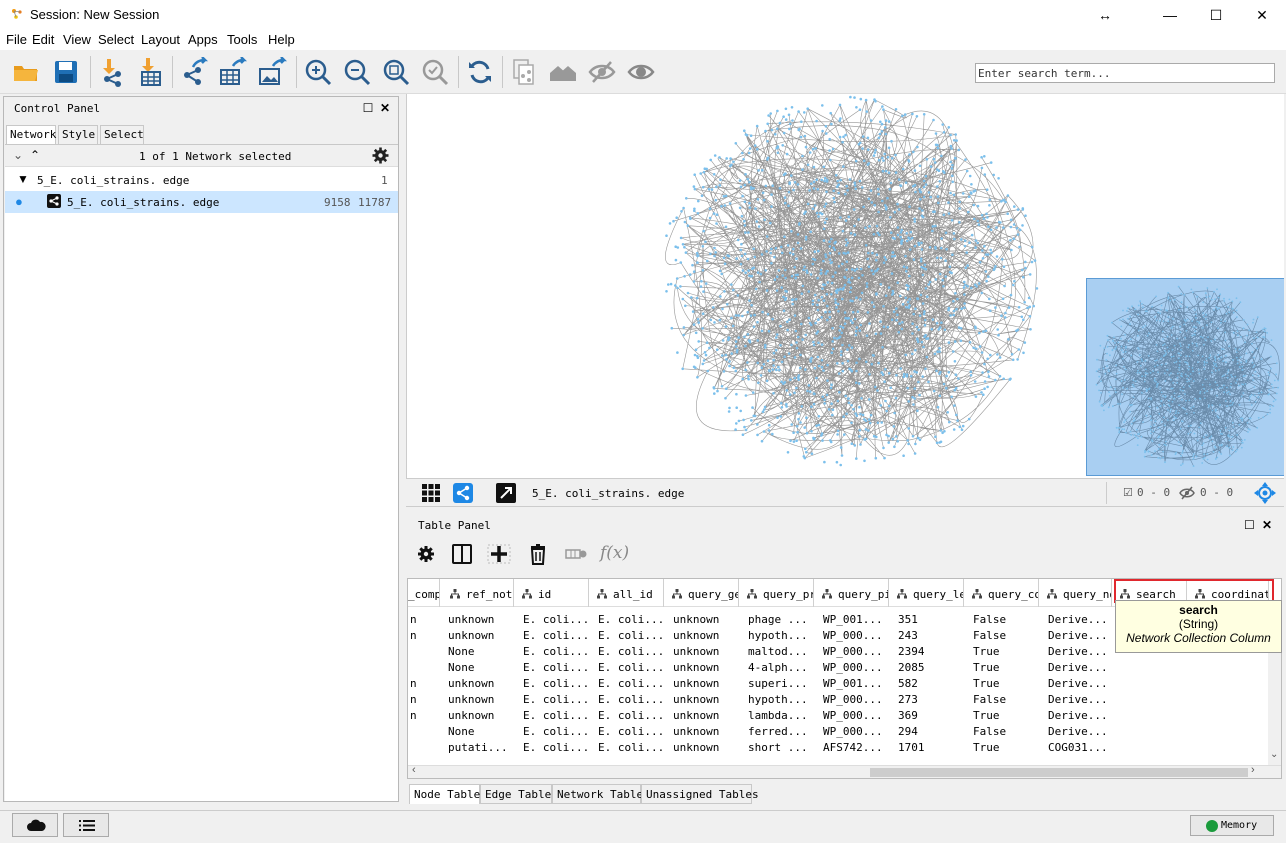  Describe the element at coordinates (641, 72) in the screenshot. I see `show-icon` at that location.